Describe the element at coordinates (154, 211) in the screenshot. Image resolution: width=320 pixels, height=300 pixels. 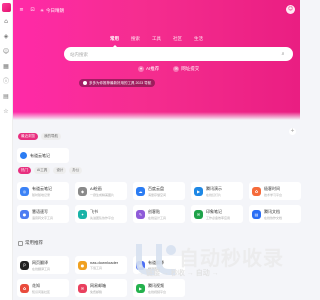
I see `site-title: 创客贴` at that location.